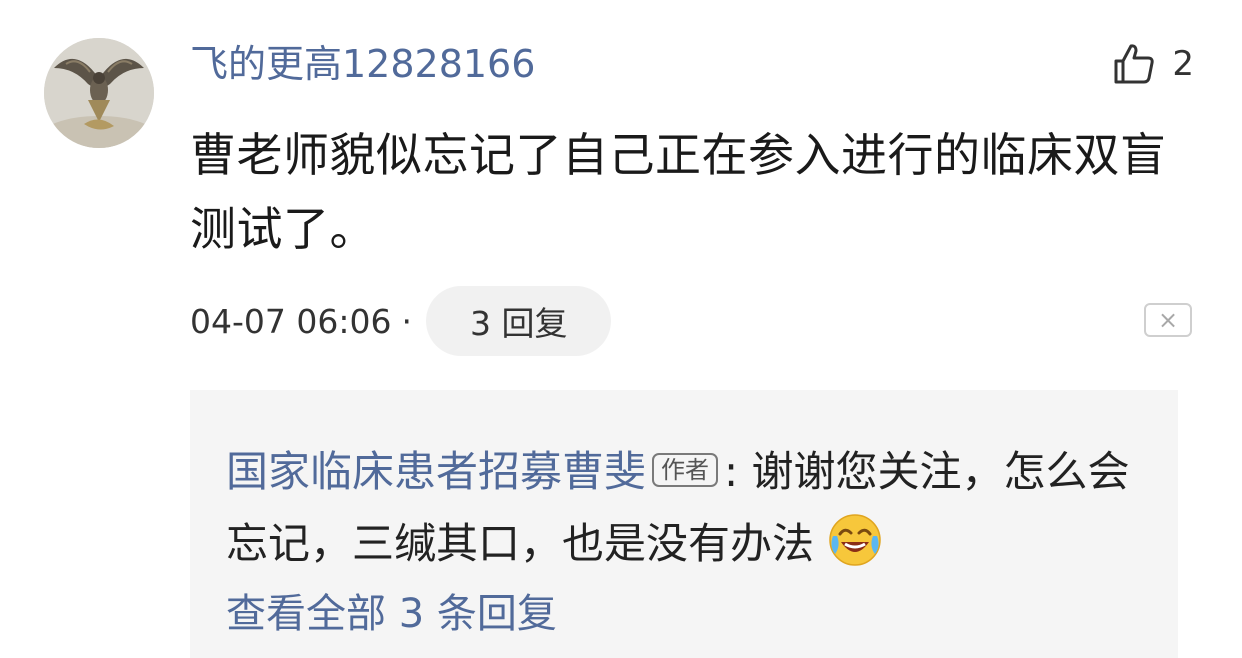 The height and width of the screenshot is (658, 1242). I want to click on laughing-crying-emoji-icon, so click(855, 540).